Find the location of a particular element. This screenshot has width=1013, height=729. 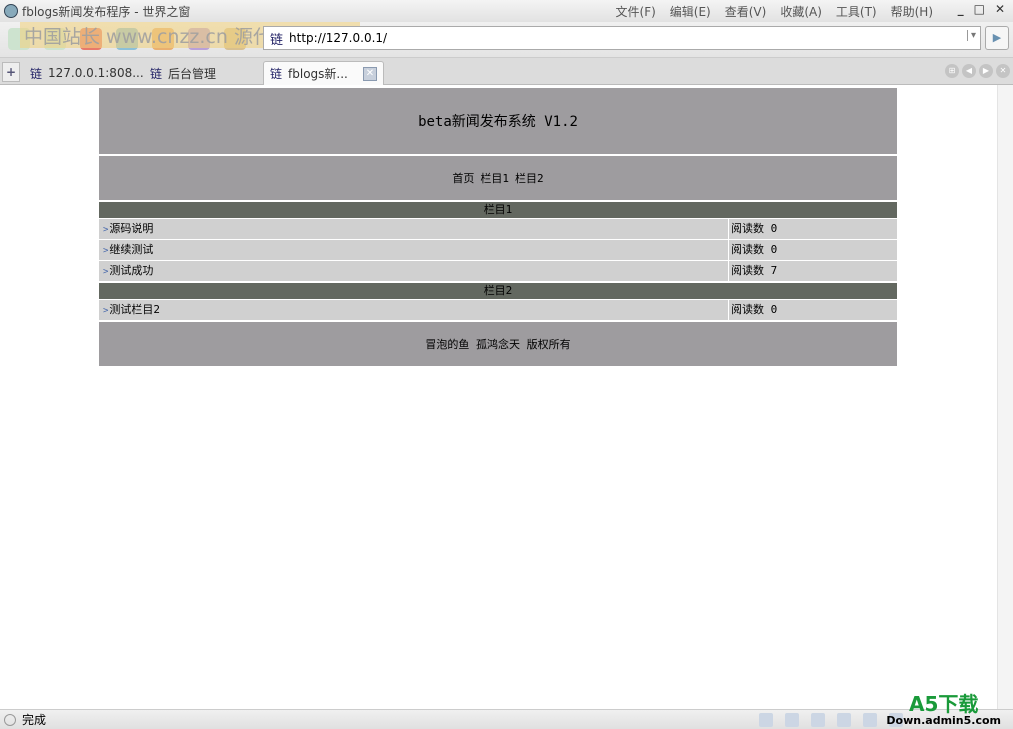

status-bar: 完成 A5下载 Down.admin5.com is located at coordinates (506, 711).